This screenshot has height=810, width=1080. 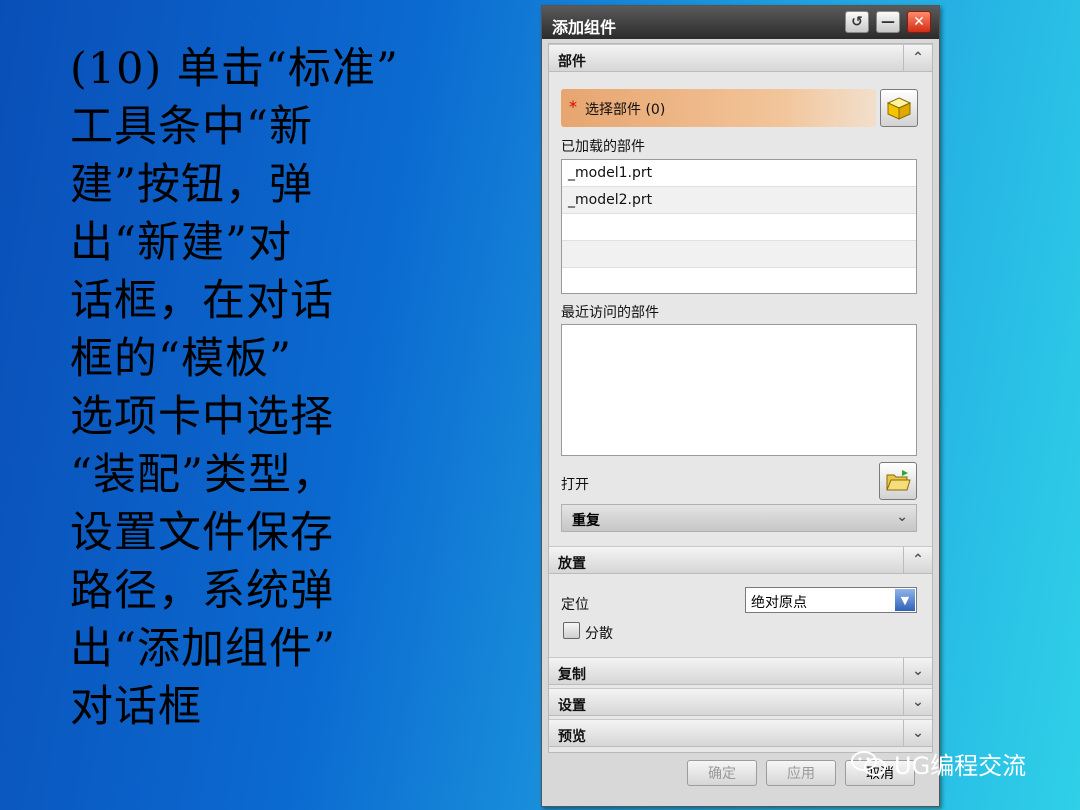 I want to click on section-header-placement: 放置 ⌃, so click(x=740, y=560).